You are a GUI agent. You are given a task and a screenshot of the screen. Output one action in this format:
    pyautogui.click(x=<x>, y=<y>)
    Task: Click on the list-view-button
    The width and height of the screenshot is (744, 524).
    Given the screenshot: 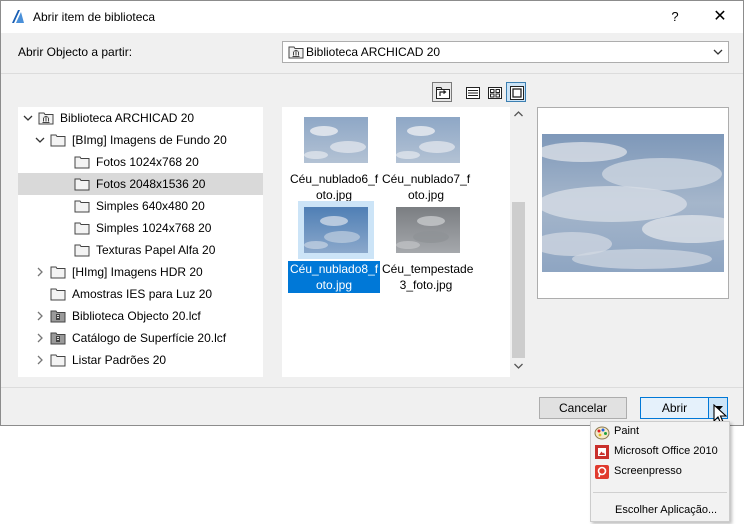 What is the action you would take?
    pyautogui.click(x=472, y=92)
    